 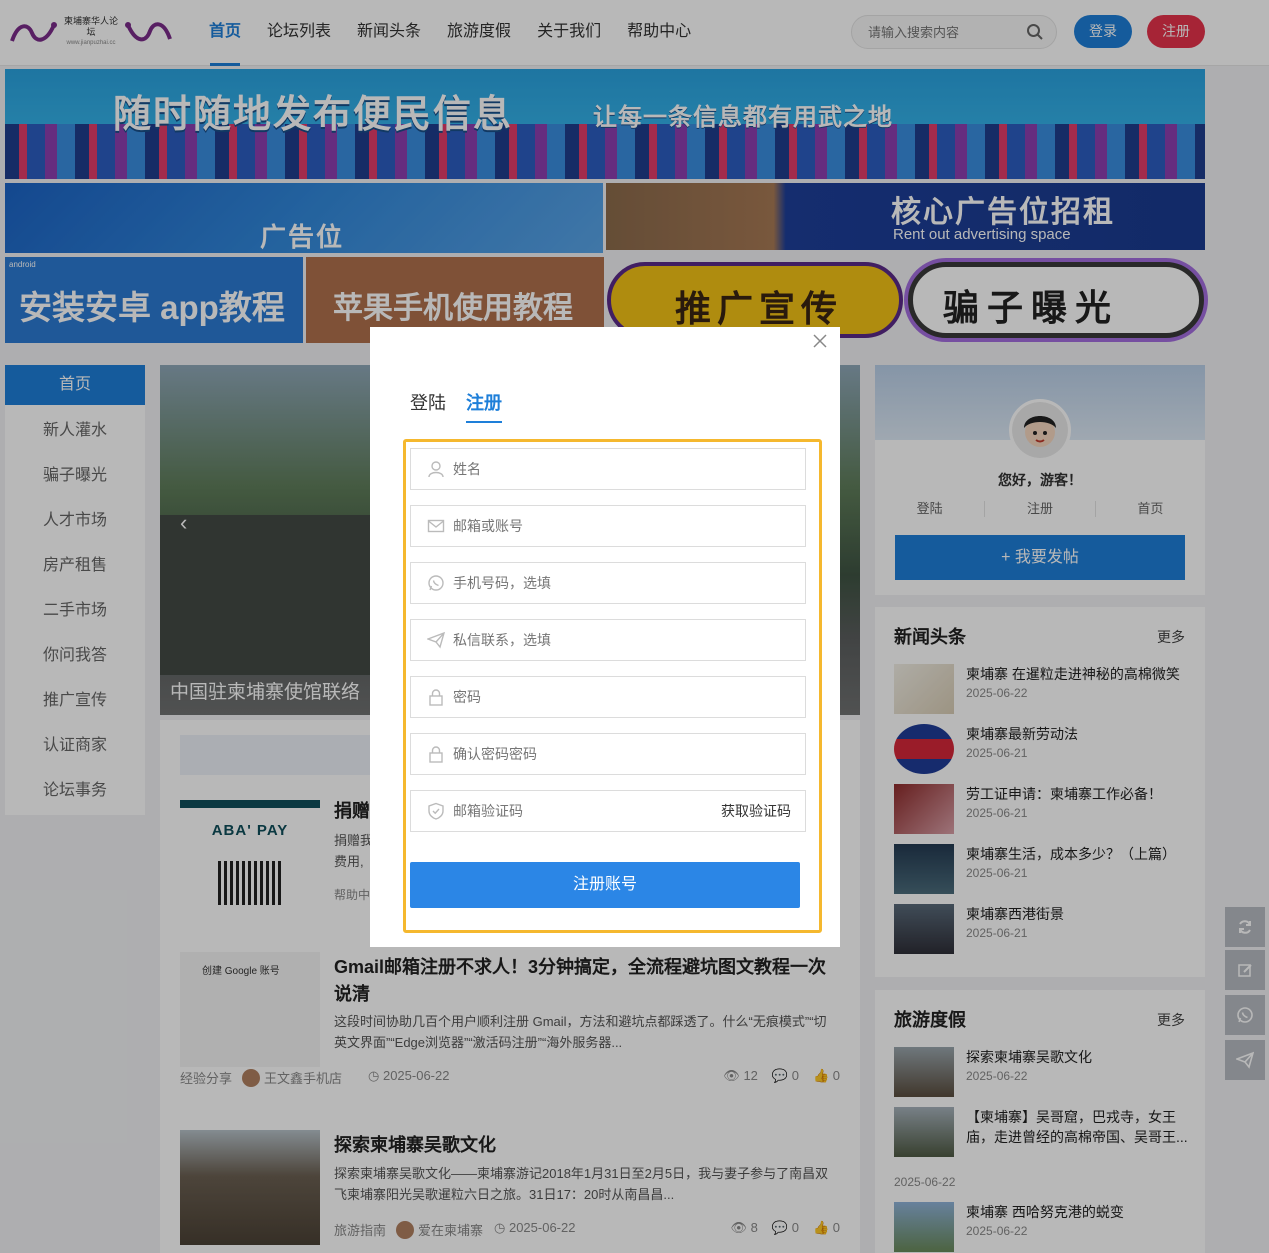 I want to click on message-contact-input, so click(x=603, y=640).